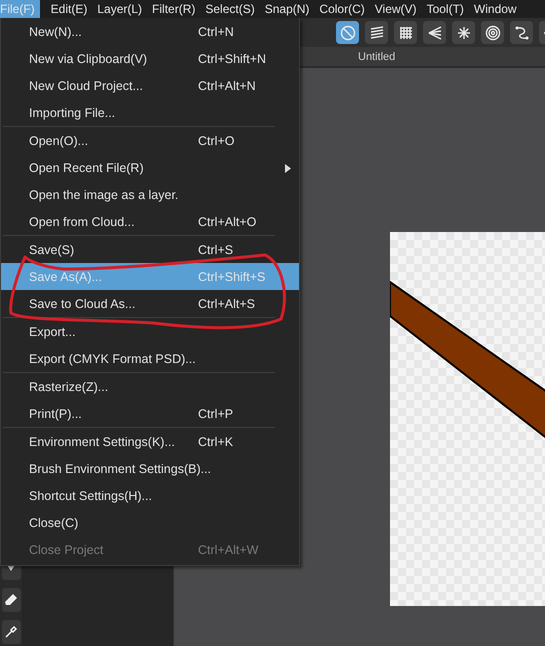 The image size is (545, 646). What do you see at coordinates (150, 249) in the screenshot?
I see `menu-item: Save(S) Ctrl+S` at bounding box center [150, 249].